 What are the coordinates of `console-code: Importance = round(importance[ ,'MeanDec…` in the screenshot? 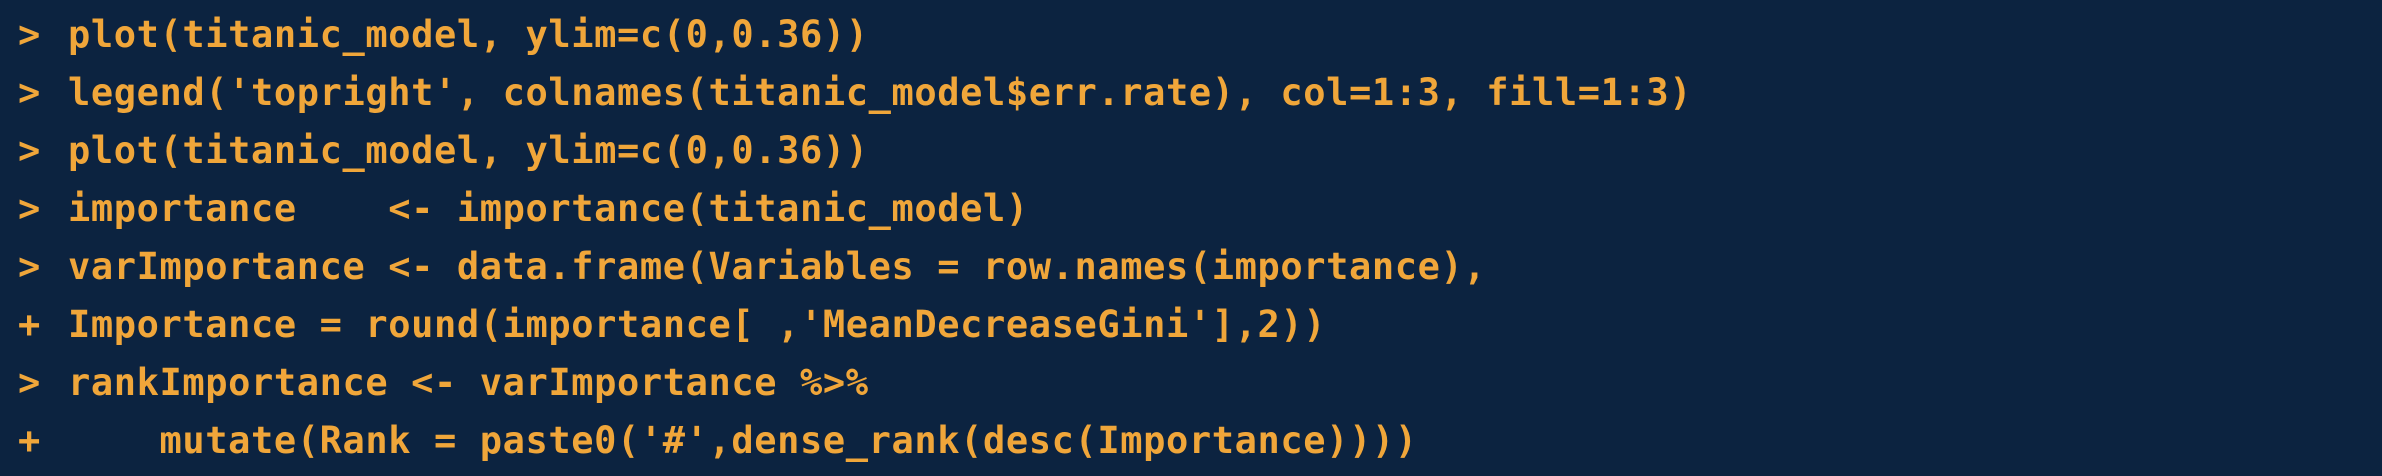 It's located at (697, 324).